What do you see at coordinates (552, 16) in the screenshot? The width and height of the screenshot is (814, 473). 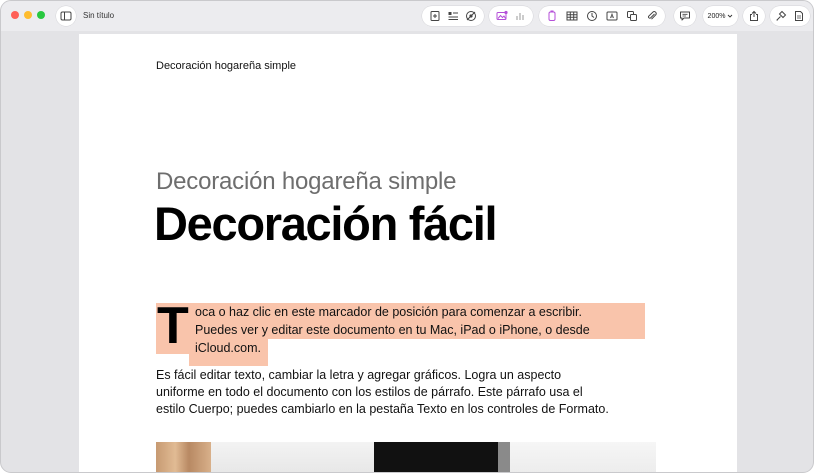 I see `shape-icon` at bounding box center [552, 16].